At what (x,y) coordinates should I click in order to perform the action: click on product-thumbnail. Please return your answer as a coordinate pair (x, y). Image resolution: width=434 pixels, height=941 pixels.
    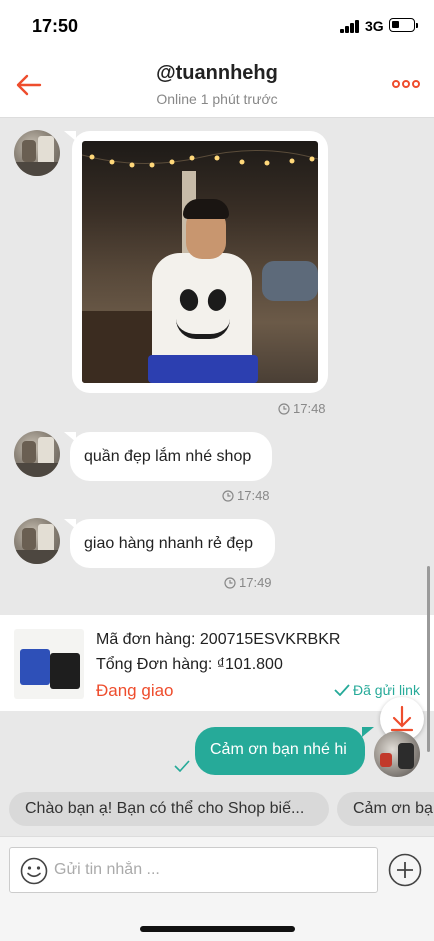
    Looking at the image, I should click on (49, 664).